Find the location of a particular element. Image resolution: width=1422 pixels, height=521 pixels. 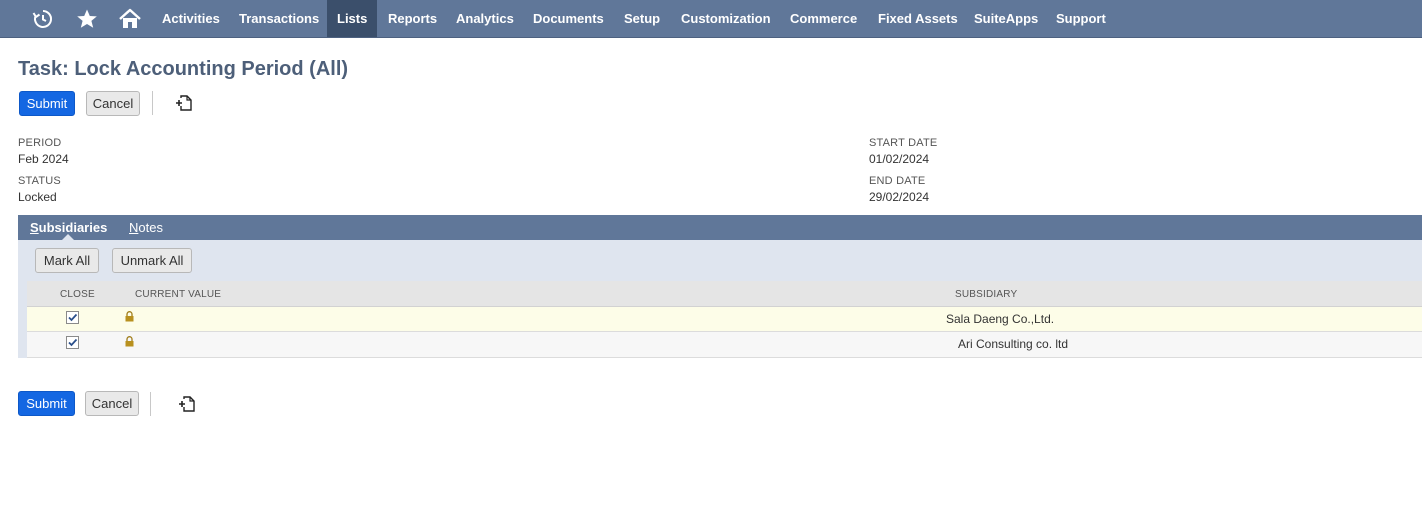

tab-notes-accesskey: N is located at coordinates (134, 227).